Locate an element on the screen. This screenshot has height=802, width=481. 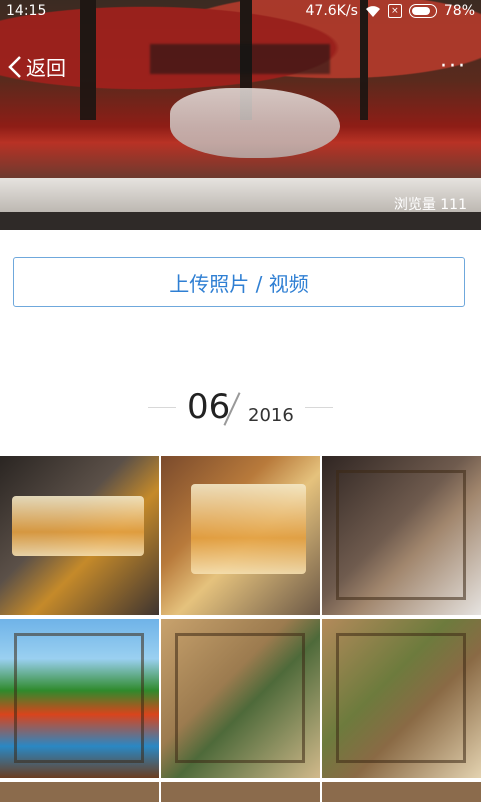
wood-carving-wolf-icon is located at coordinates (401, 535).